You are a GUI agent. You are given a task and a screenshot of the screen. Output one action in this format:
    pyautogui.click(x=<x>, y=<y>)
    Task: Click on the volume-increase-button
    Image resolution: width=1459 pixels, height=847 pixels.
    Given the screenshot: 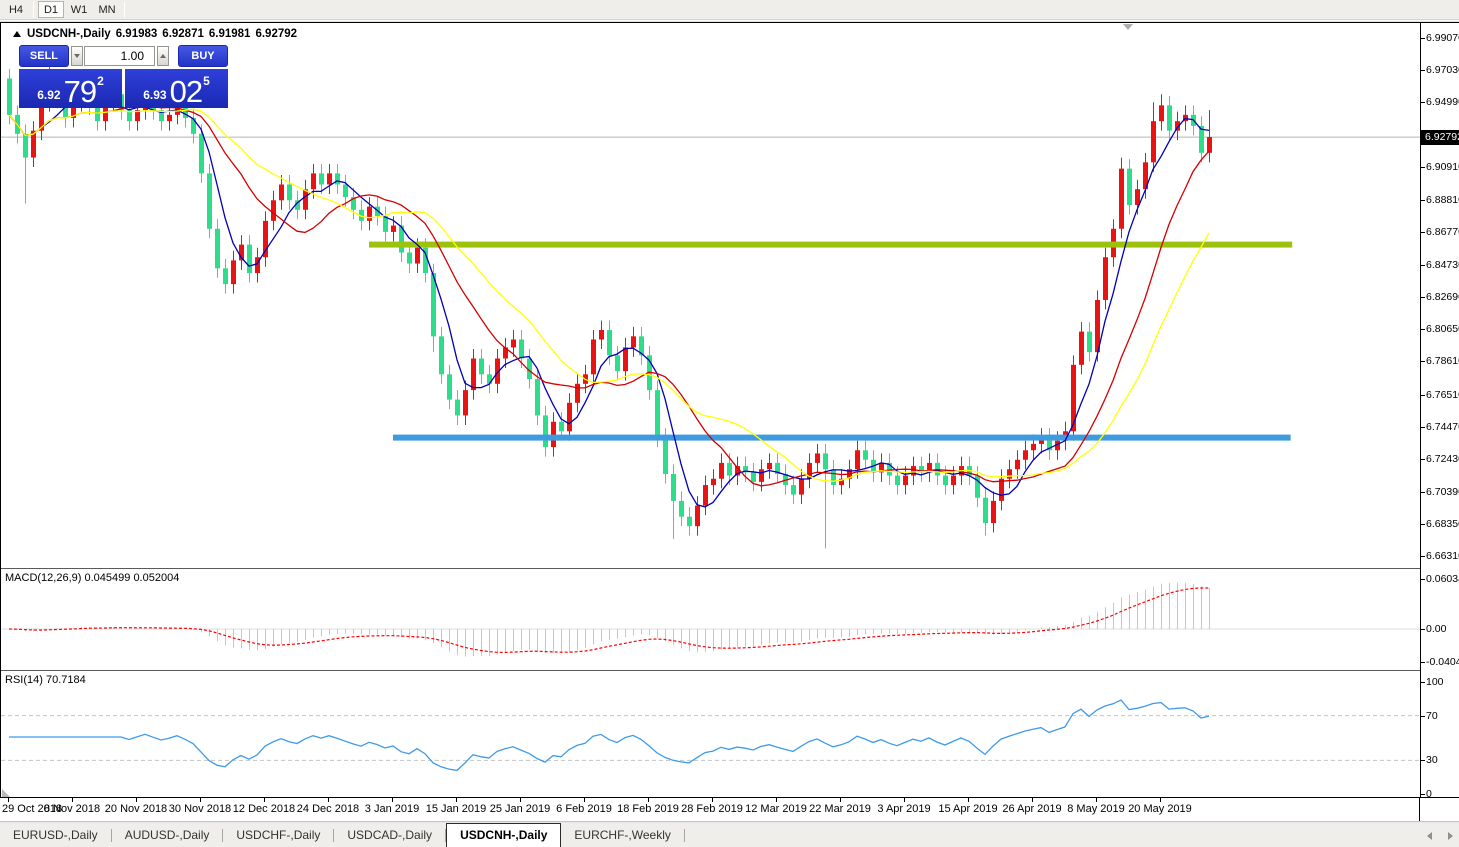 What is the action you would take?
    pyautogui.click(x=163, y=56)
    